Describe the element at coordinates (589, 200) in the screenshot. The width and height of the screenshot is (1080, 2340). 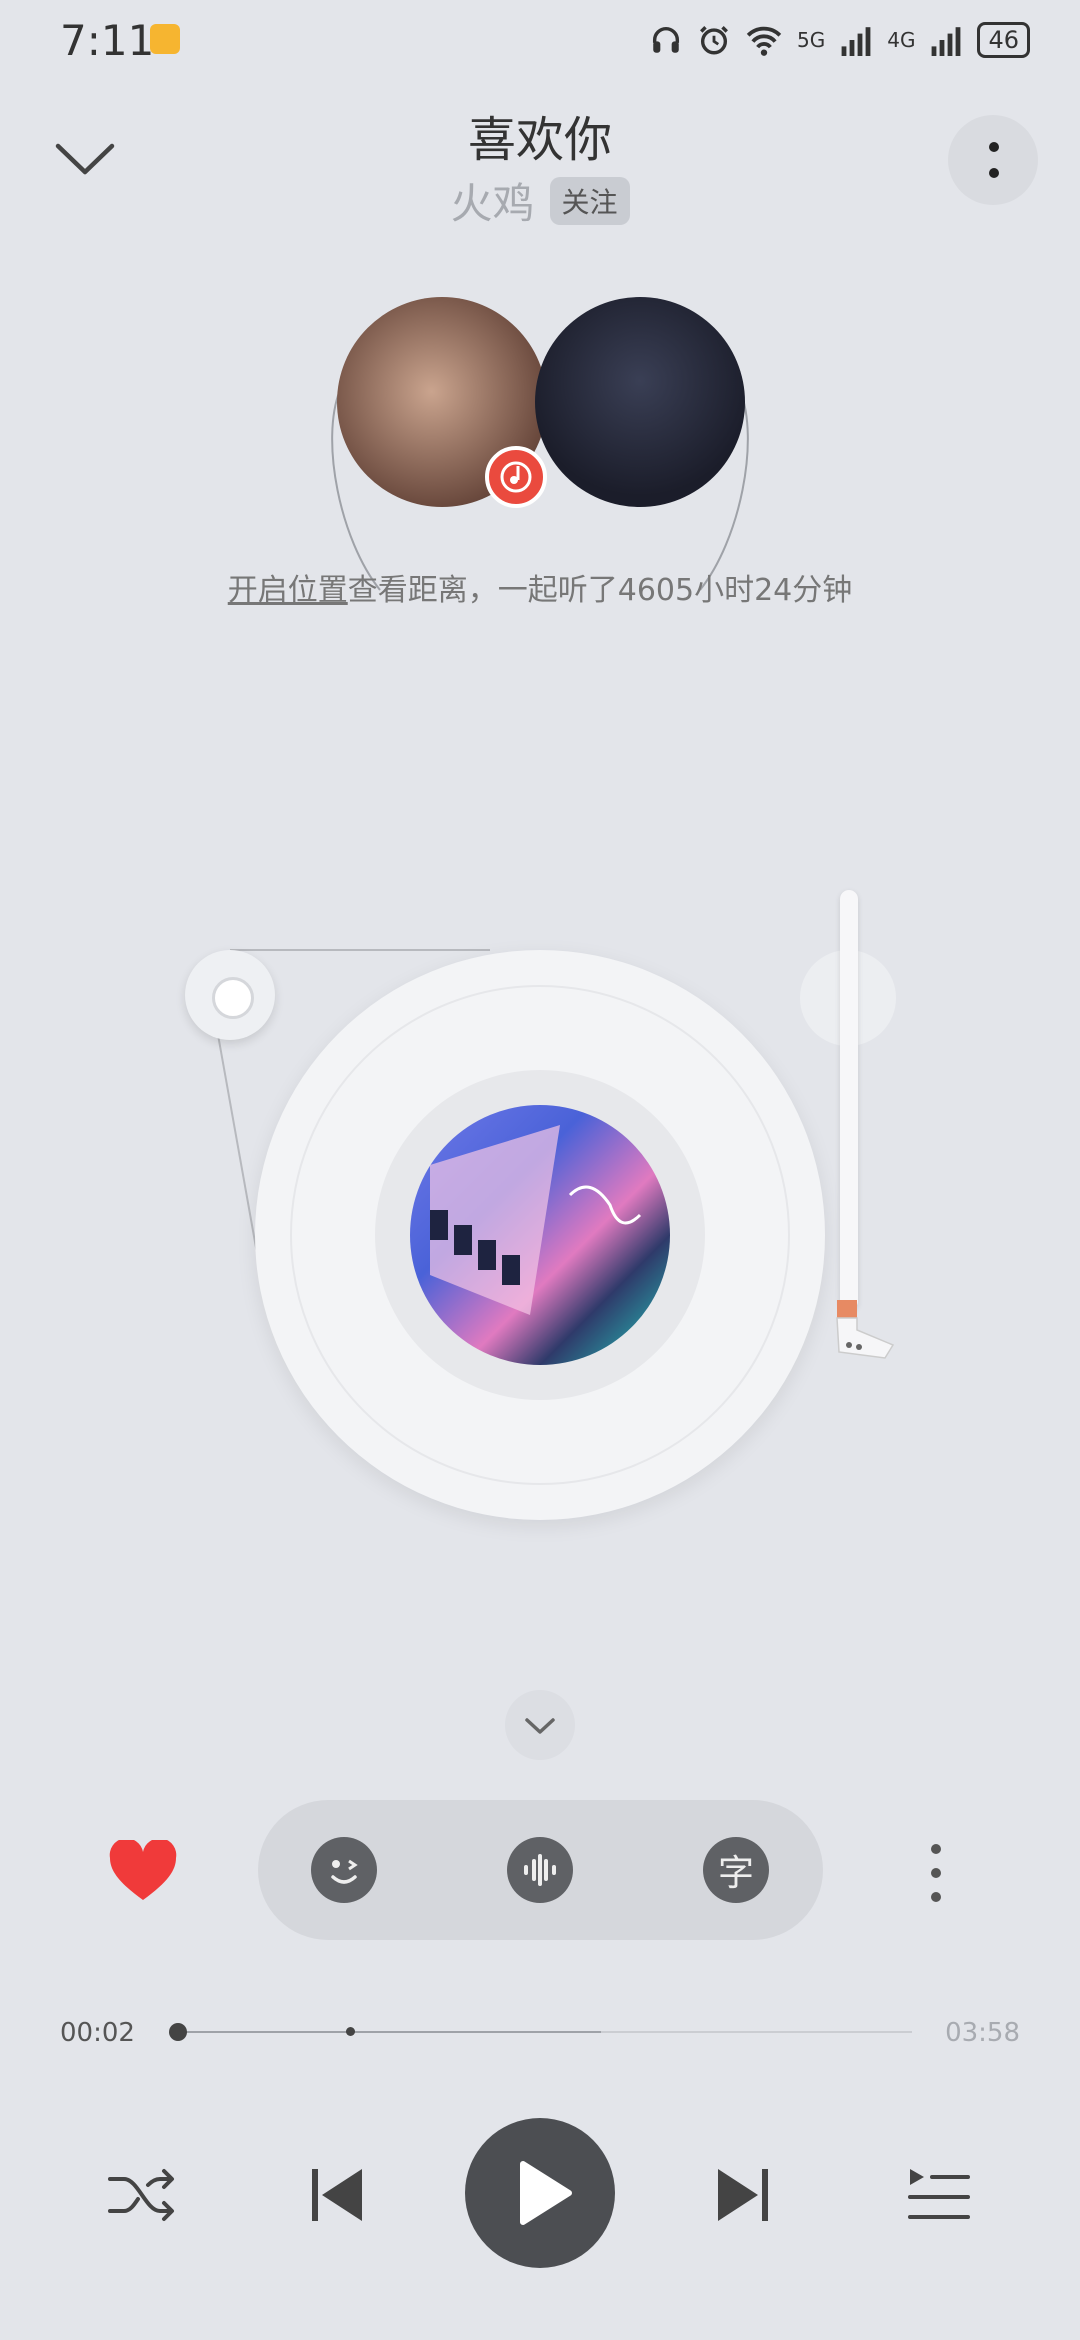
I see `follow-button: 关注` at that location.